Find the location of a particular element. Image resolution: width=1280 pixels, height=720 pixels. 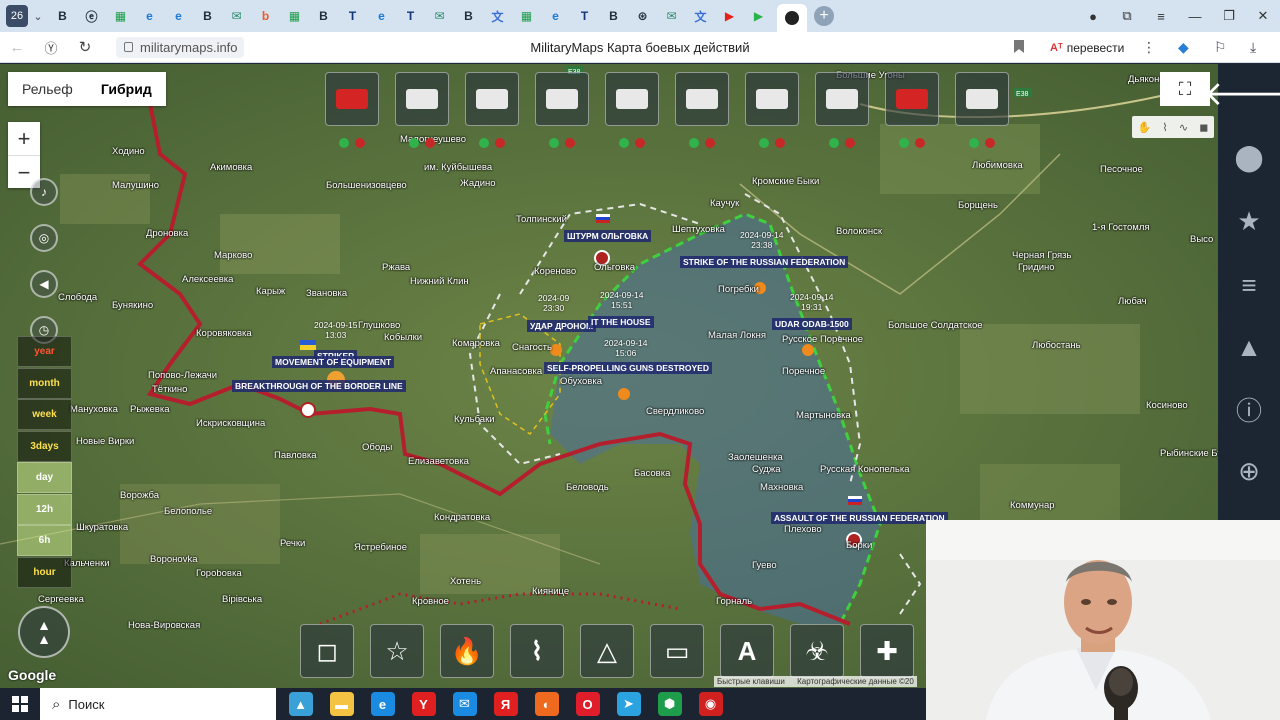

tab-play-icon: ▶ is located at coordinates (759, 16).